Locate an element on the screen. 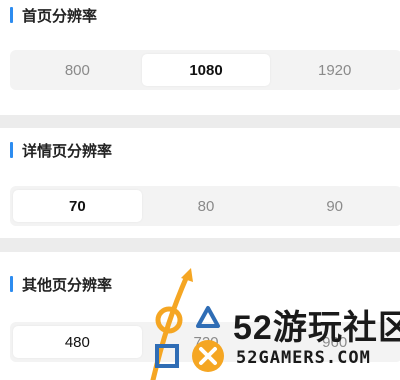 This screenshot has height=380, width=400. watermark-site-text: 52GAMERS.COM is located at coordinates (303, 358).